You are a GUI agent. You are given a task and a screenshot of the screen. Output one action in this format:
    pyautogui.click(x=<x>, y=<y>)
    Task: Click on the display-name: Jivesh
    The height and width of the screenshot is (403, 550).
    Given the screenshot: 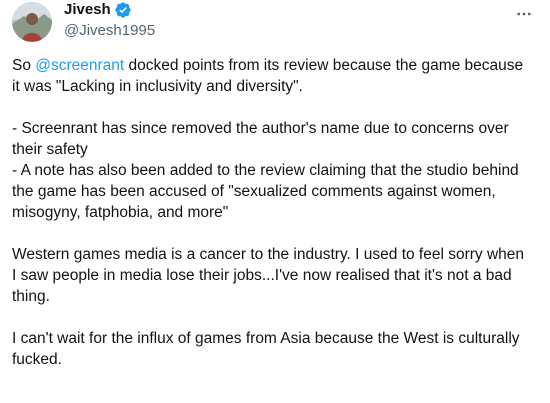 What is the action you would take?
    pyautogui.click(x=87, y=10)
    